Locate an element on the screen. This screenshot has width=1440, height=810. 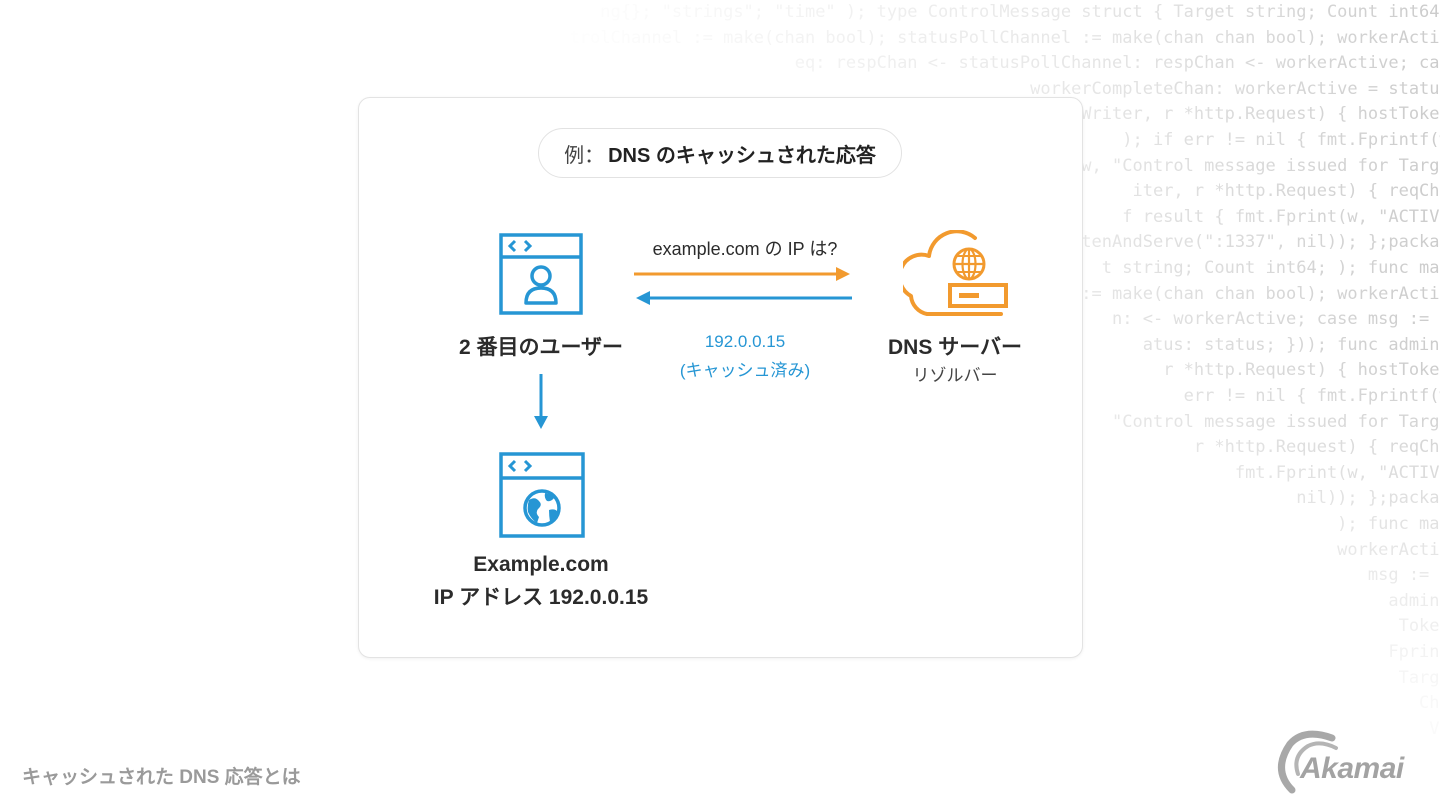
example-prefix: 例： is located at coordinates (584, 155).